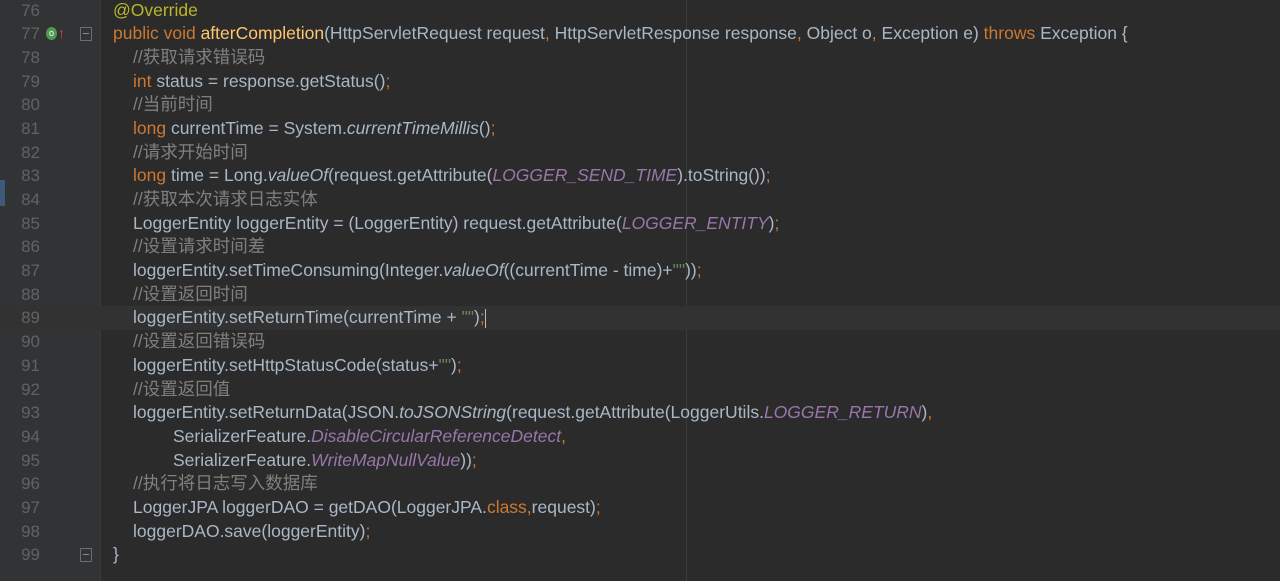 This screenshot has height=581, width=1280. Describe the element at coordinates (219, 175) in the screenshot. I see `code-token: time = Long.` at that location.